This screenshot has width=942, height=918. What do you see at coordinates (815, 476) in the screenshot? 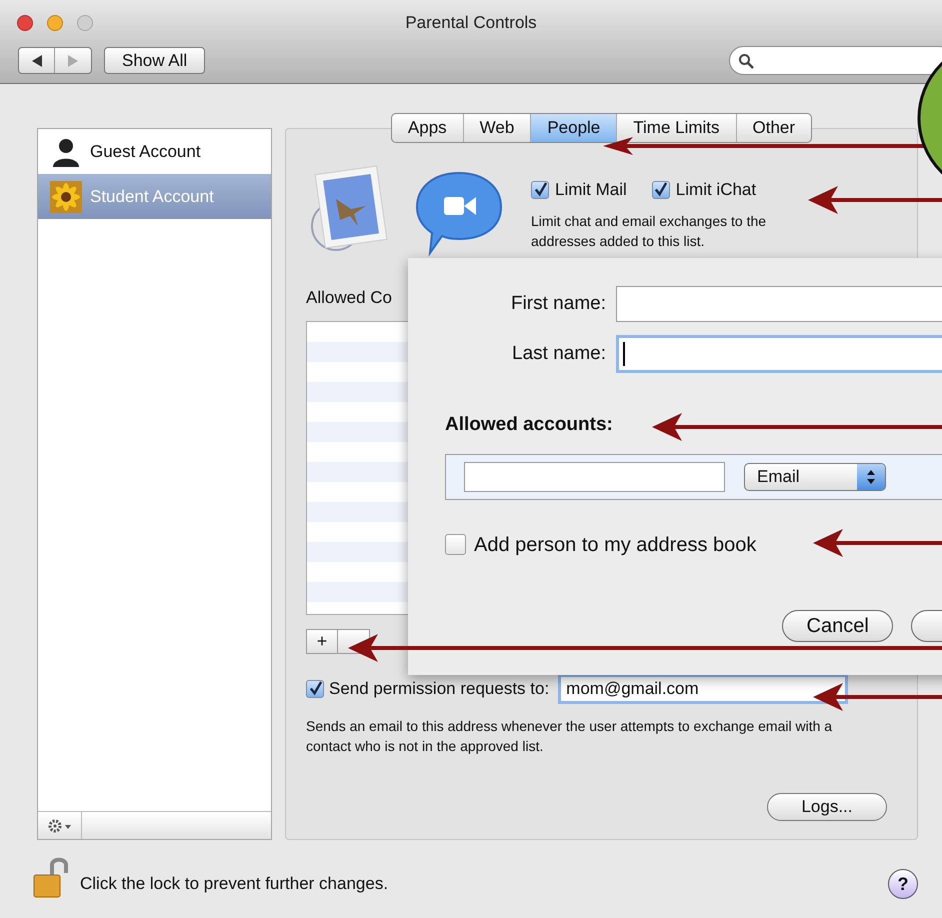
I see `account-type-popup: Email` at bounding box center [815, 476].